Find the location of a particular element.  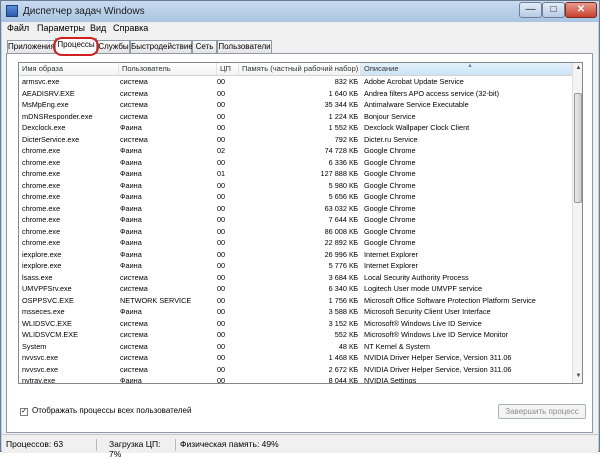

task-manager-app-icon is located at coordinates (12, 11).